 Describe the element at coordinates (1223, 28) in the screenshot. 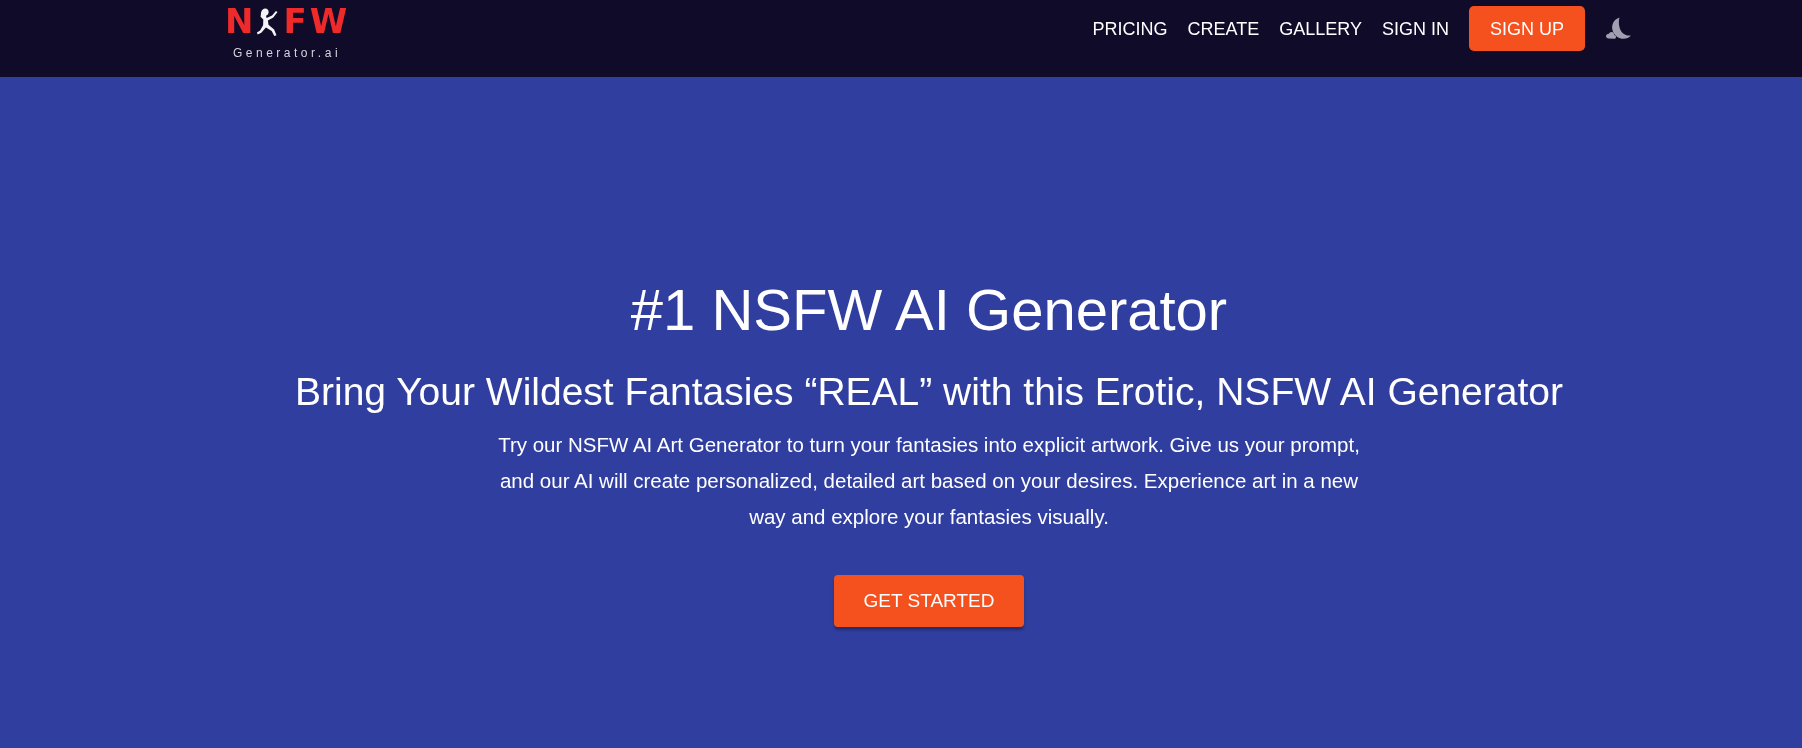

I see `nav-link: CREATE` at that location.